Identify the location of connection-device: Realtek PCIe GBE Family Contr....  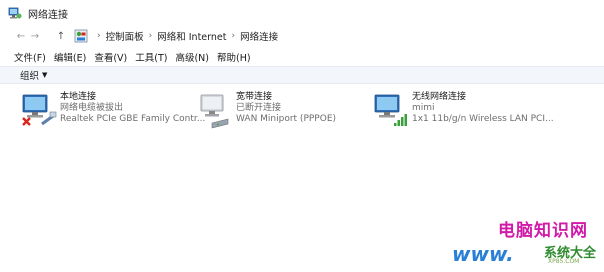
(133, 119).